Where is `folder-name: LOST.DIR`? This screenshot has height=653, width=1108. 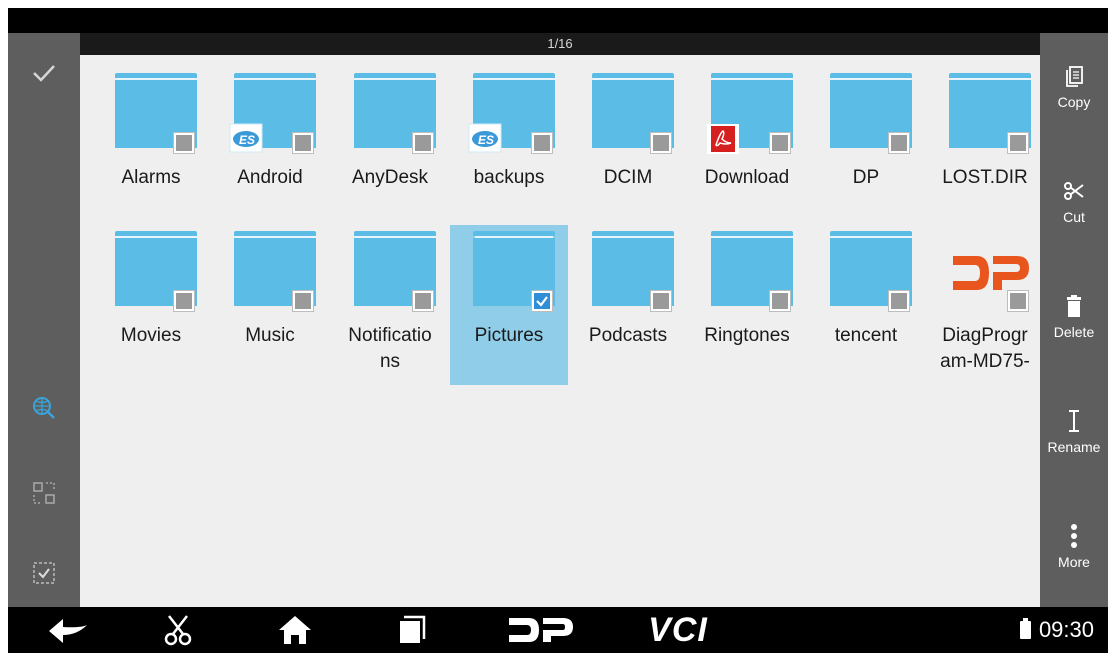 folder-name: LOST.DIR is located at coordinates (985, 177).